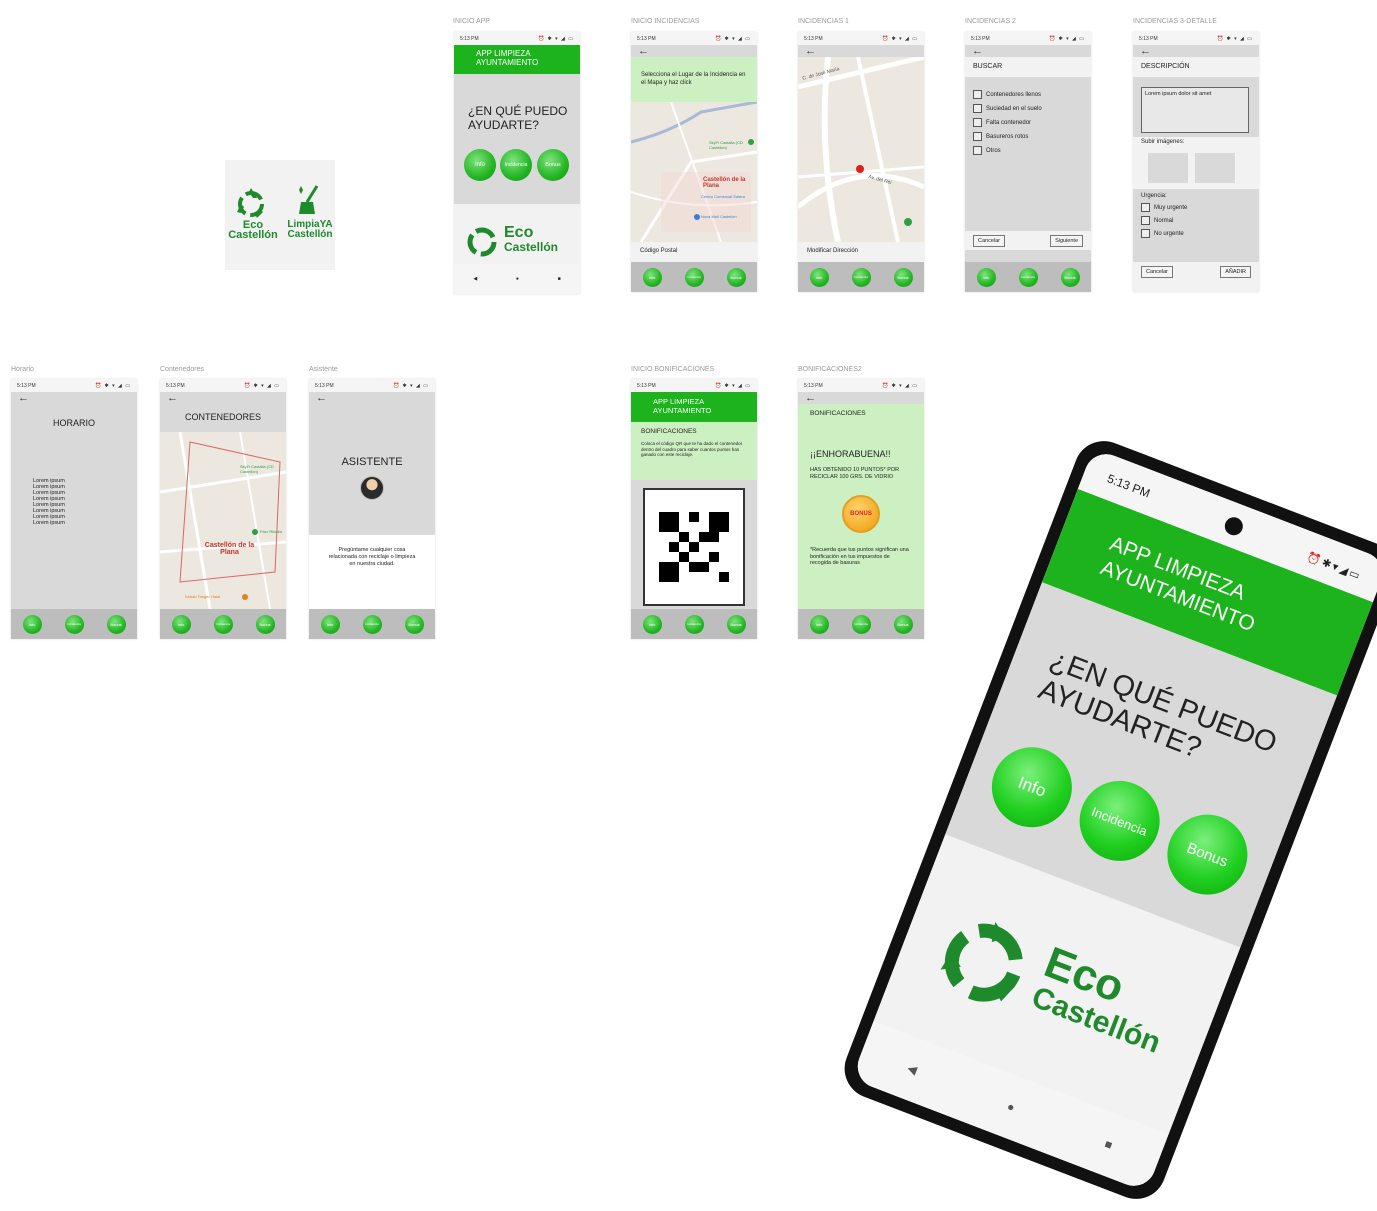  What do you see at coordinates (861, 149) in the screenshot?
I see `street-map: C. de José María Av. del Rei` at bounding box center [861, 149].